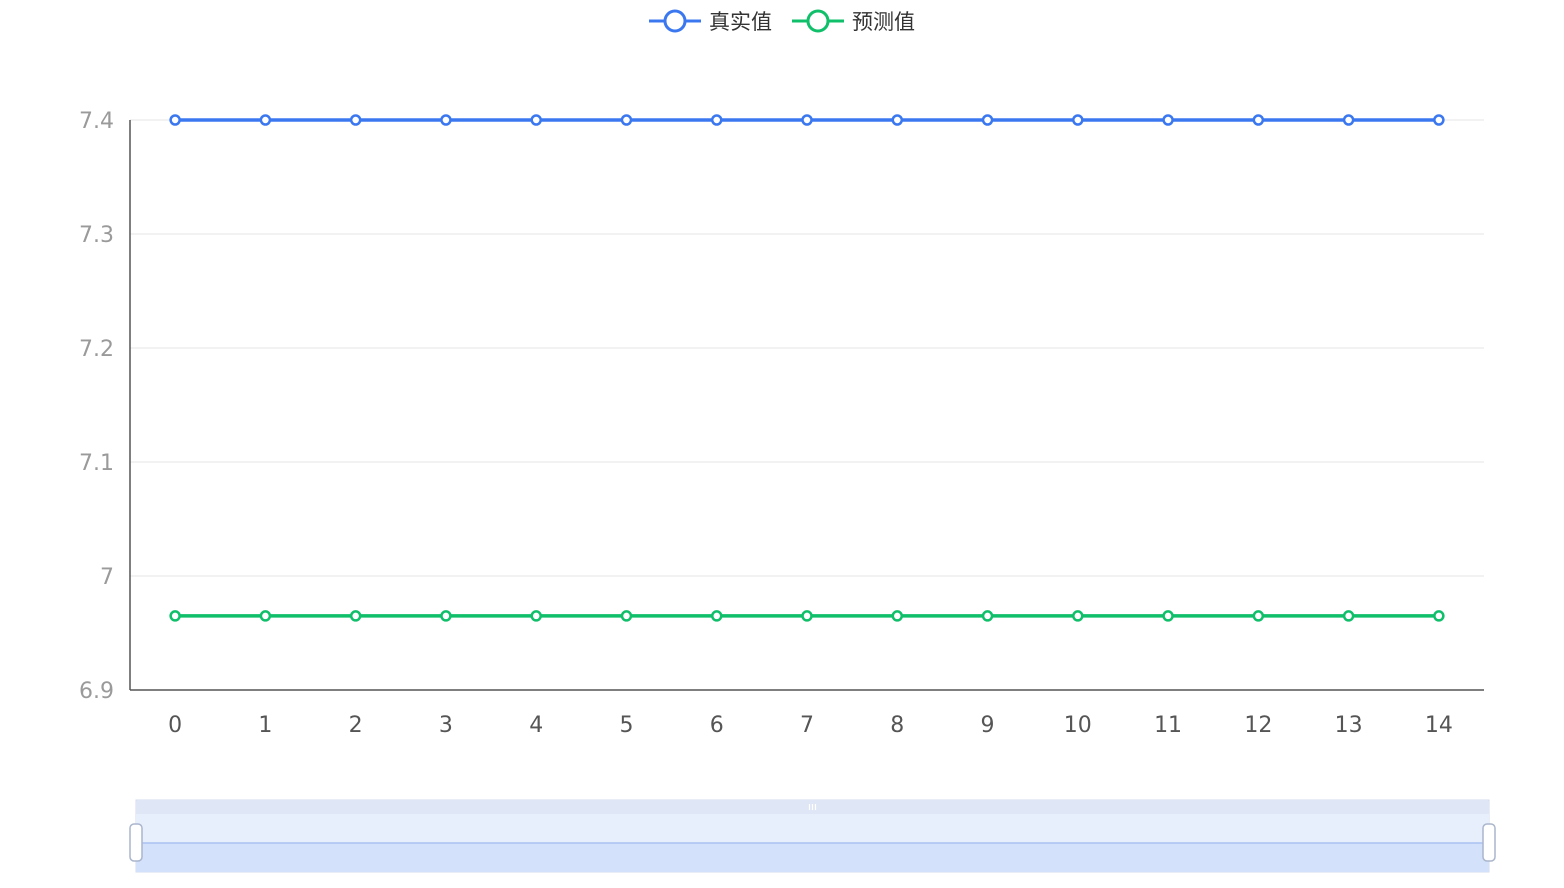 Image resolution: width=1564 pixels, height=888 pixels. What do you see at coordinates (536, 725) in the screenshot?
I see `x-tick-label: 4` at bounding box center [536, 725].